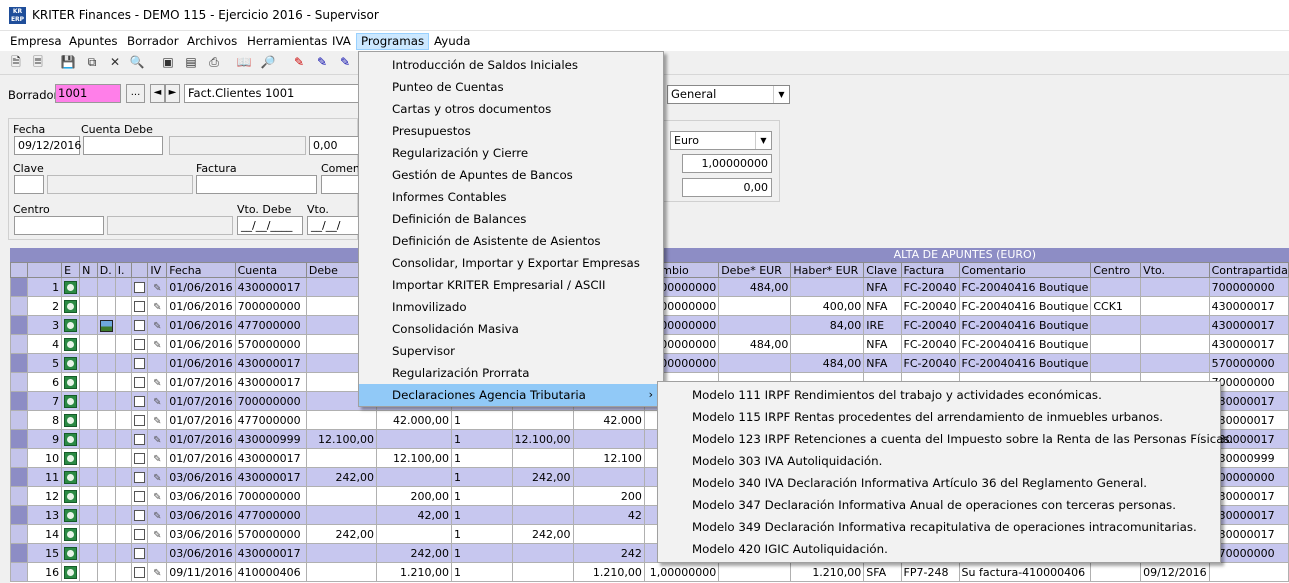  I want to click on checkbox-cell, so click(140, 382).